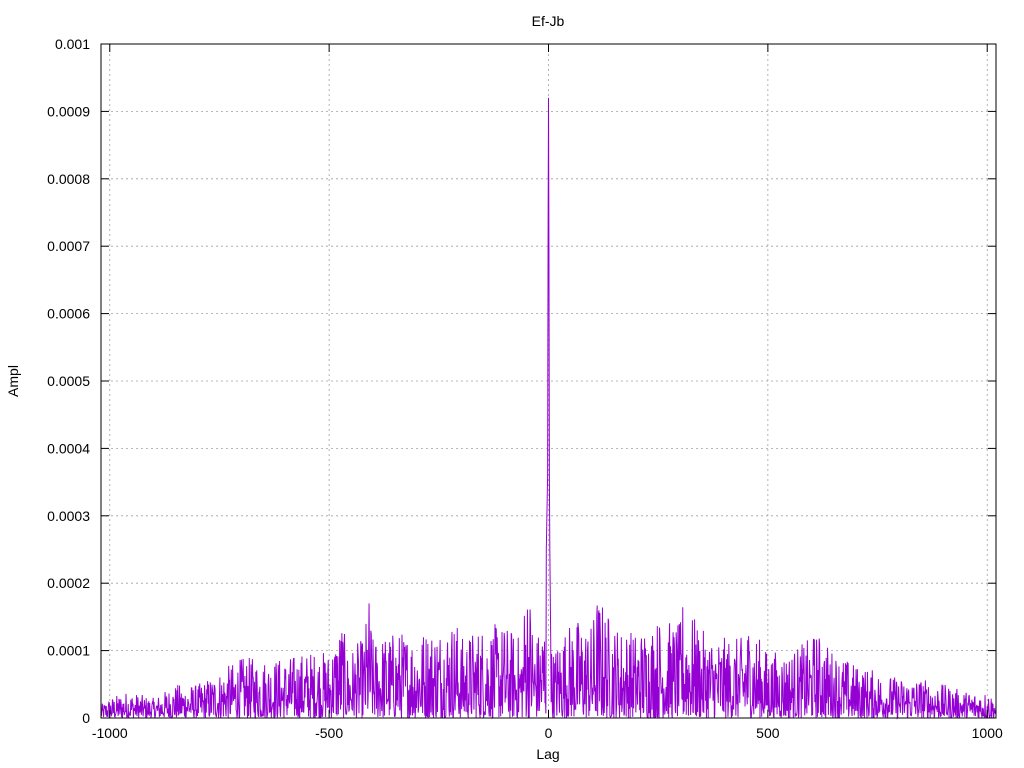 This screenshot has height=768, width=1024. Describe the element at coordinates (72, 44) in the screenshot. I see `y-tick-label: 0.001` at that location.